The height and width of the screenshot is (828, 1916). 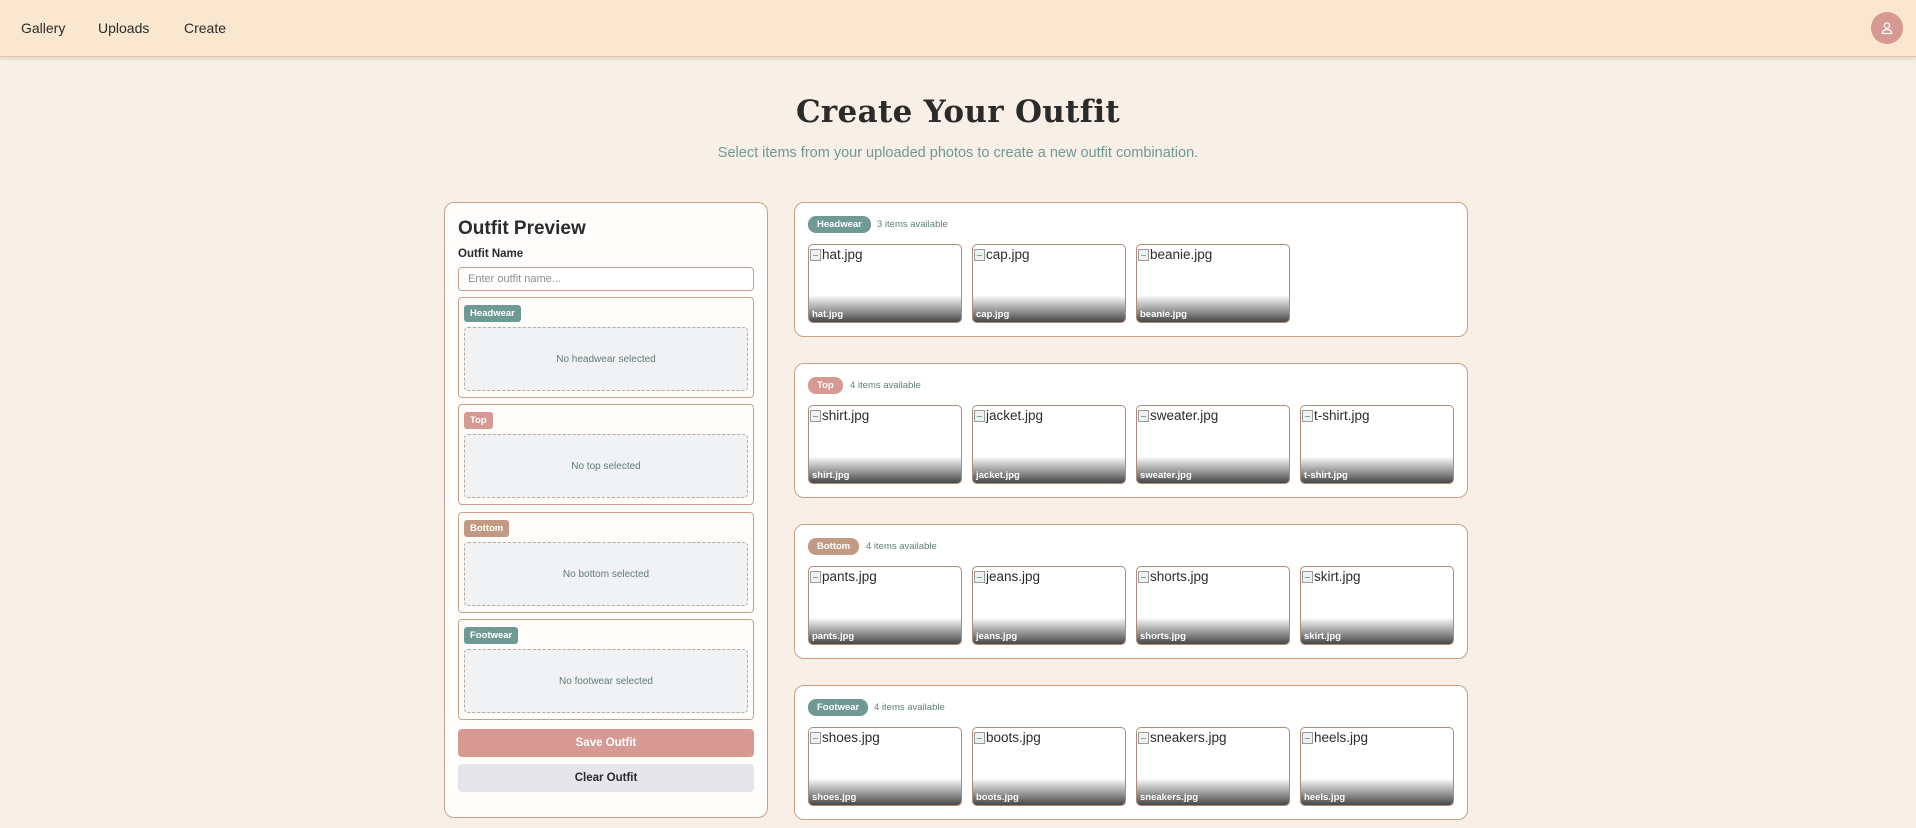 What do you see at coordinates (834, 546) in the screenshot?
I see `category-badge-bottom: Bottom` at bounding box center [834, 546].